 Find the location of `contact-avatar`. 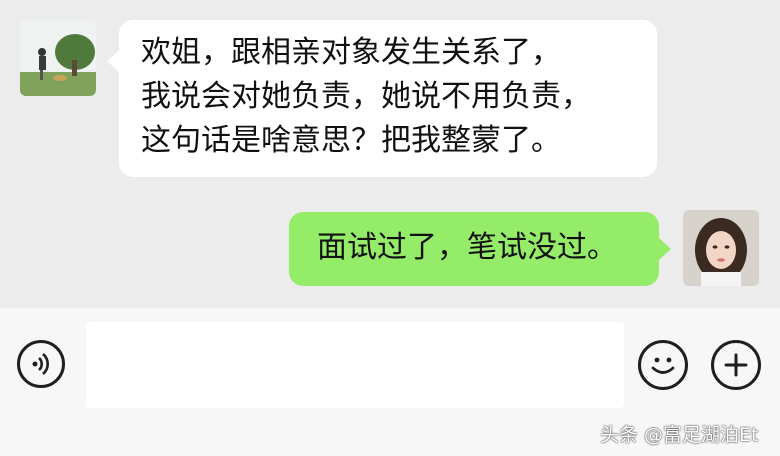

contact-avatar is located at coordinates (58, 58).